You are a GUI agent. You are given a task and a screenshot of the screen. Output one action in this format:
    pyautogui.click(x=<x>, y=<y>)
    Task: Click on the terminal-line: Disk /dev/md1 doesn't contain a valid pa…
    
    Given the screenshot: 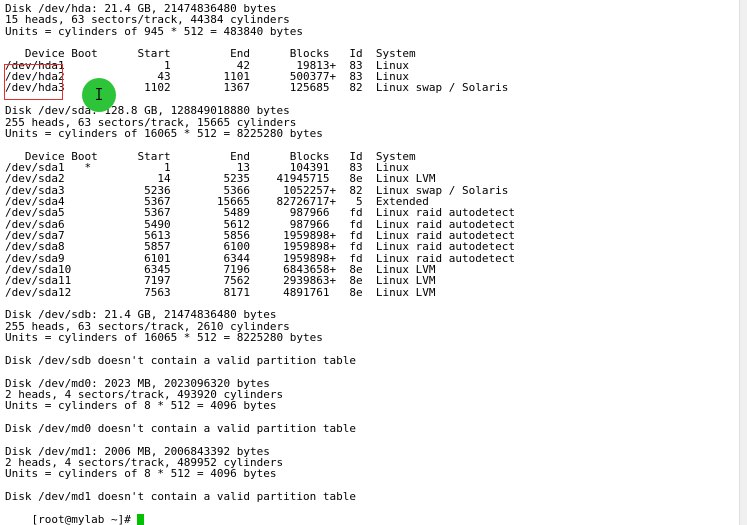 What is the action you would take?
    pyautogui.click(x=180, y=497)
    